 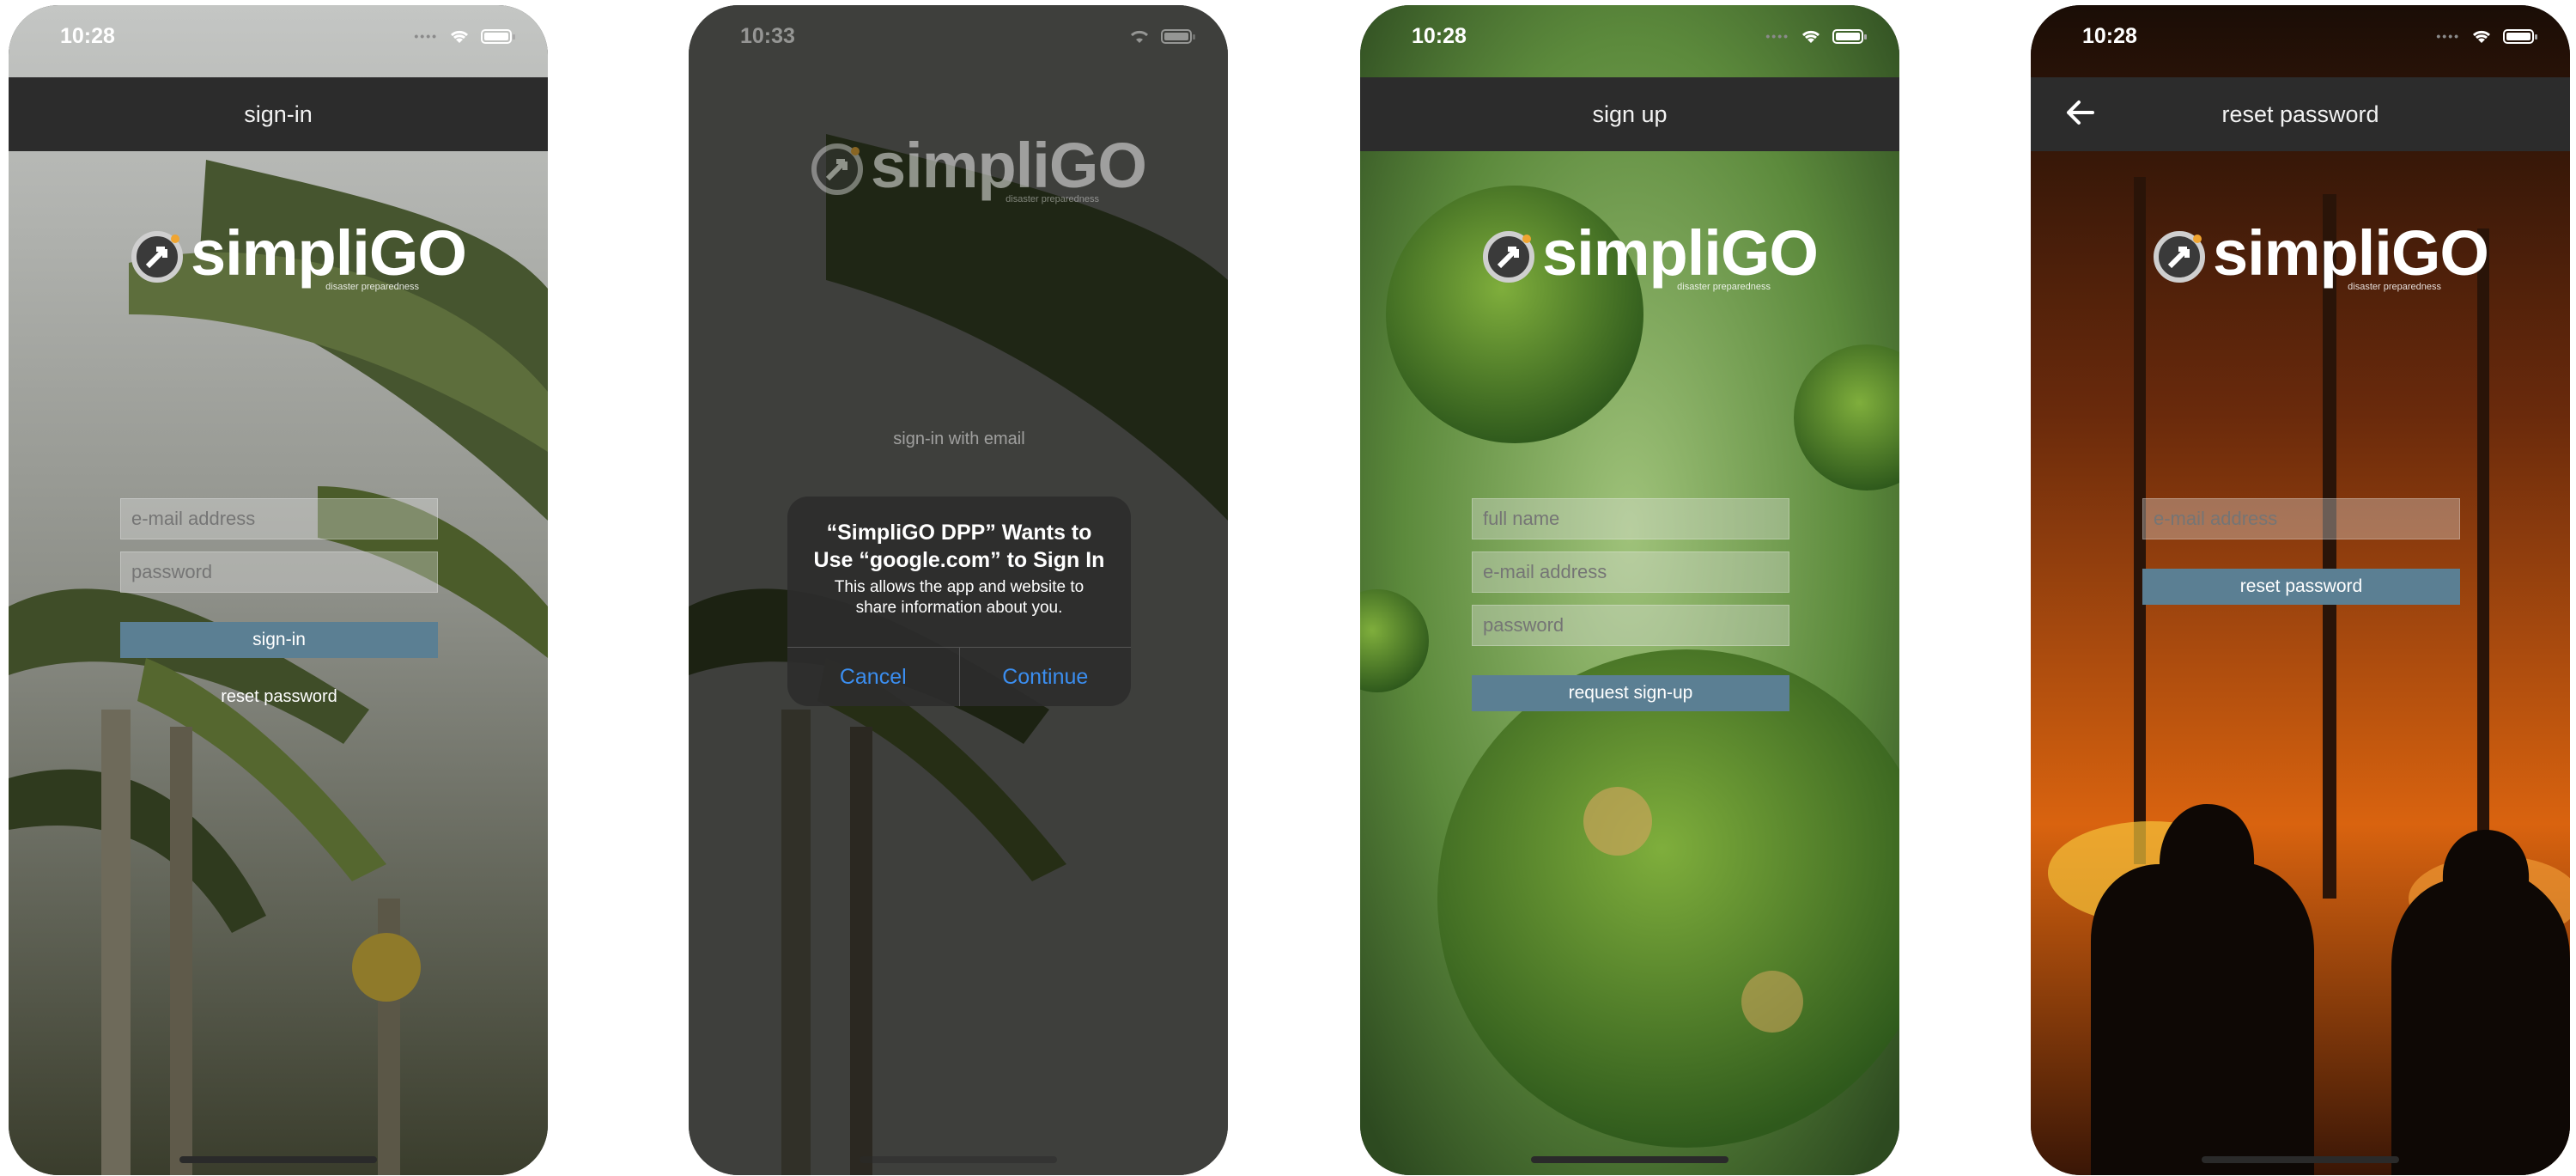 What do you see at coordinates (1631, 693) in the screenshot?
I see `request-sign-up-button: request sign-up` at bounding box center [1631, 693].